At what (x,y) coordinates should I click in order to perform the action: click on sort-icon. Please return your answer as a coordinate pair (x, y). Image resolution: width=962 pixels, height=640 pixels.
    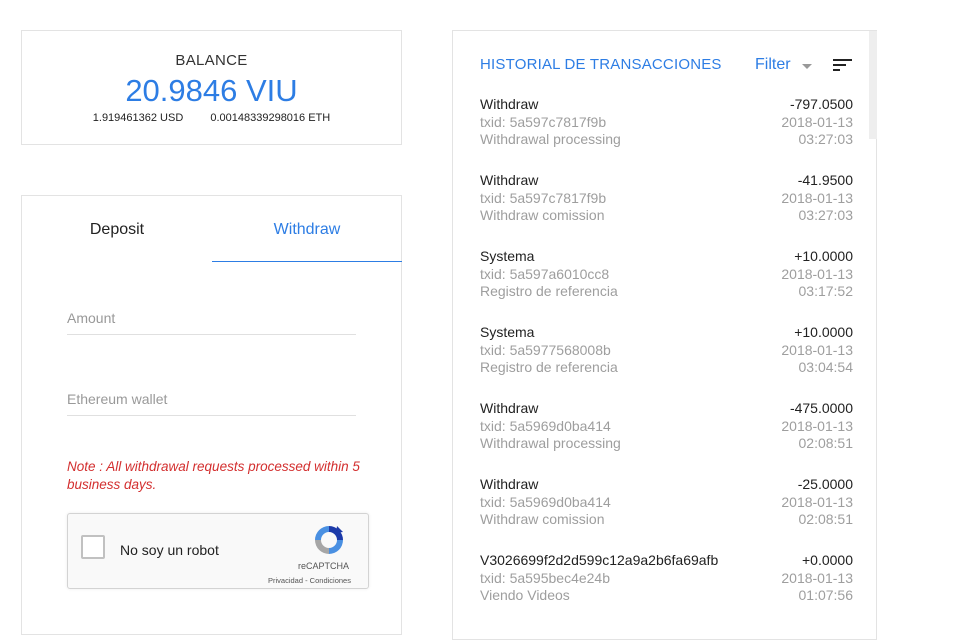
    Looking at the image, I should click on (843, 65).